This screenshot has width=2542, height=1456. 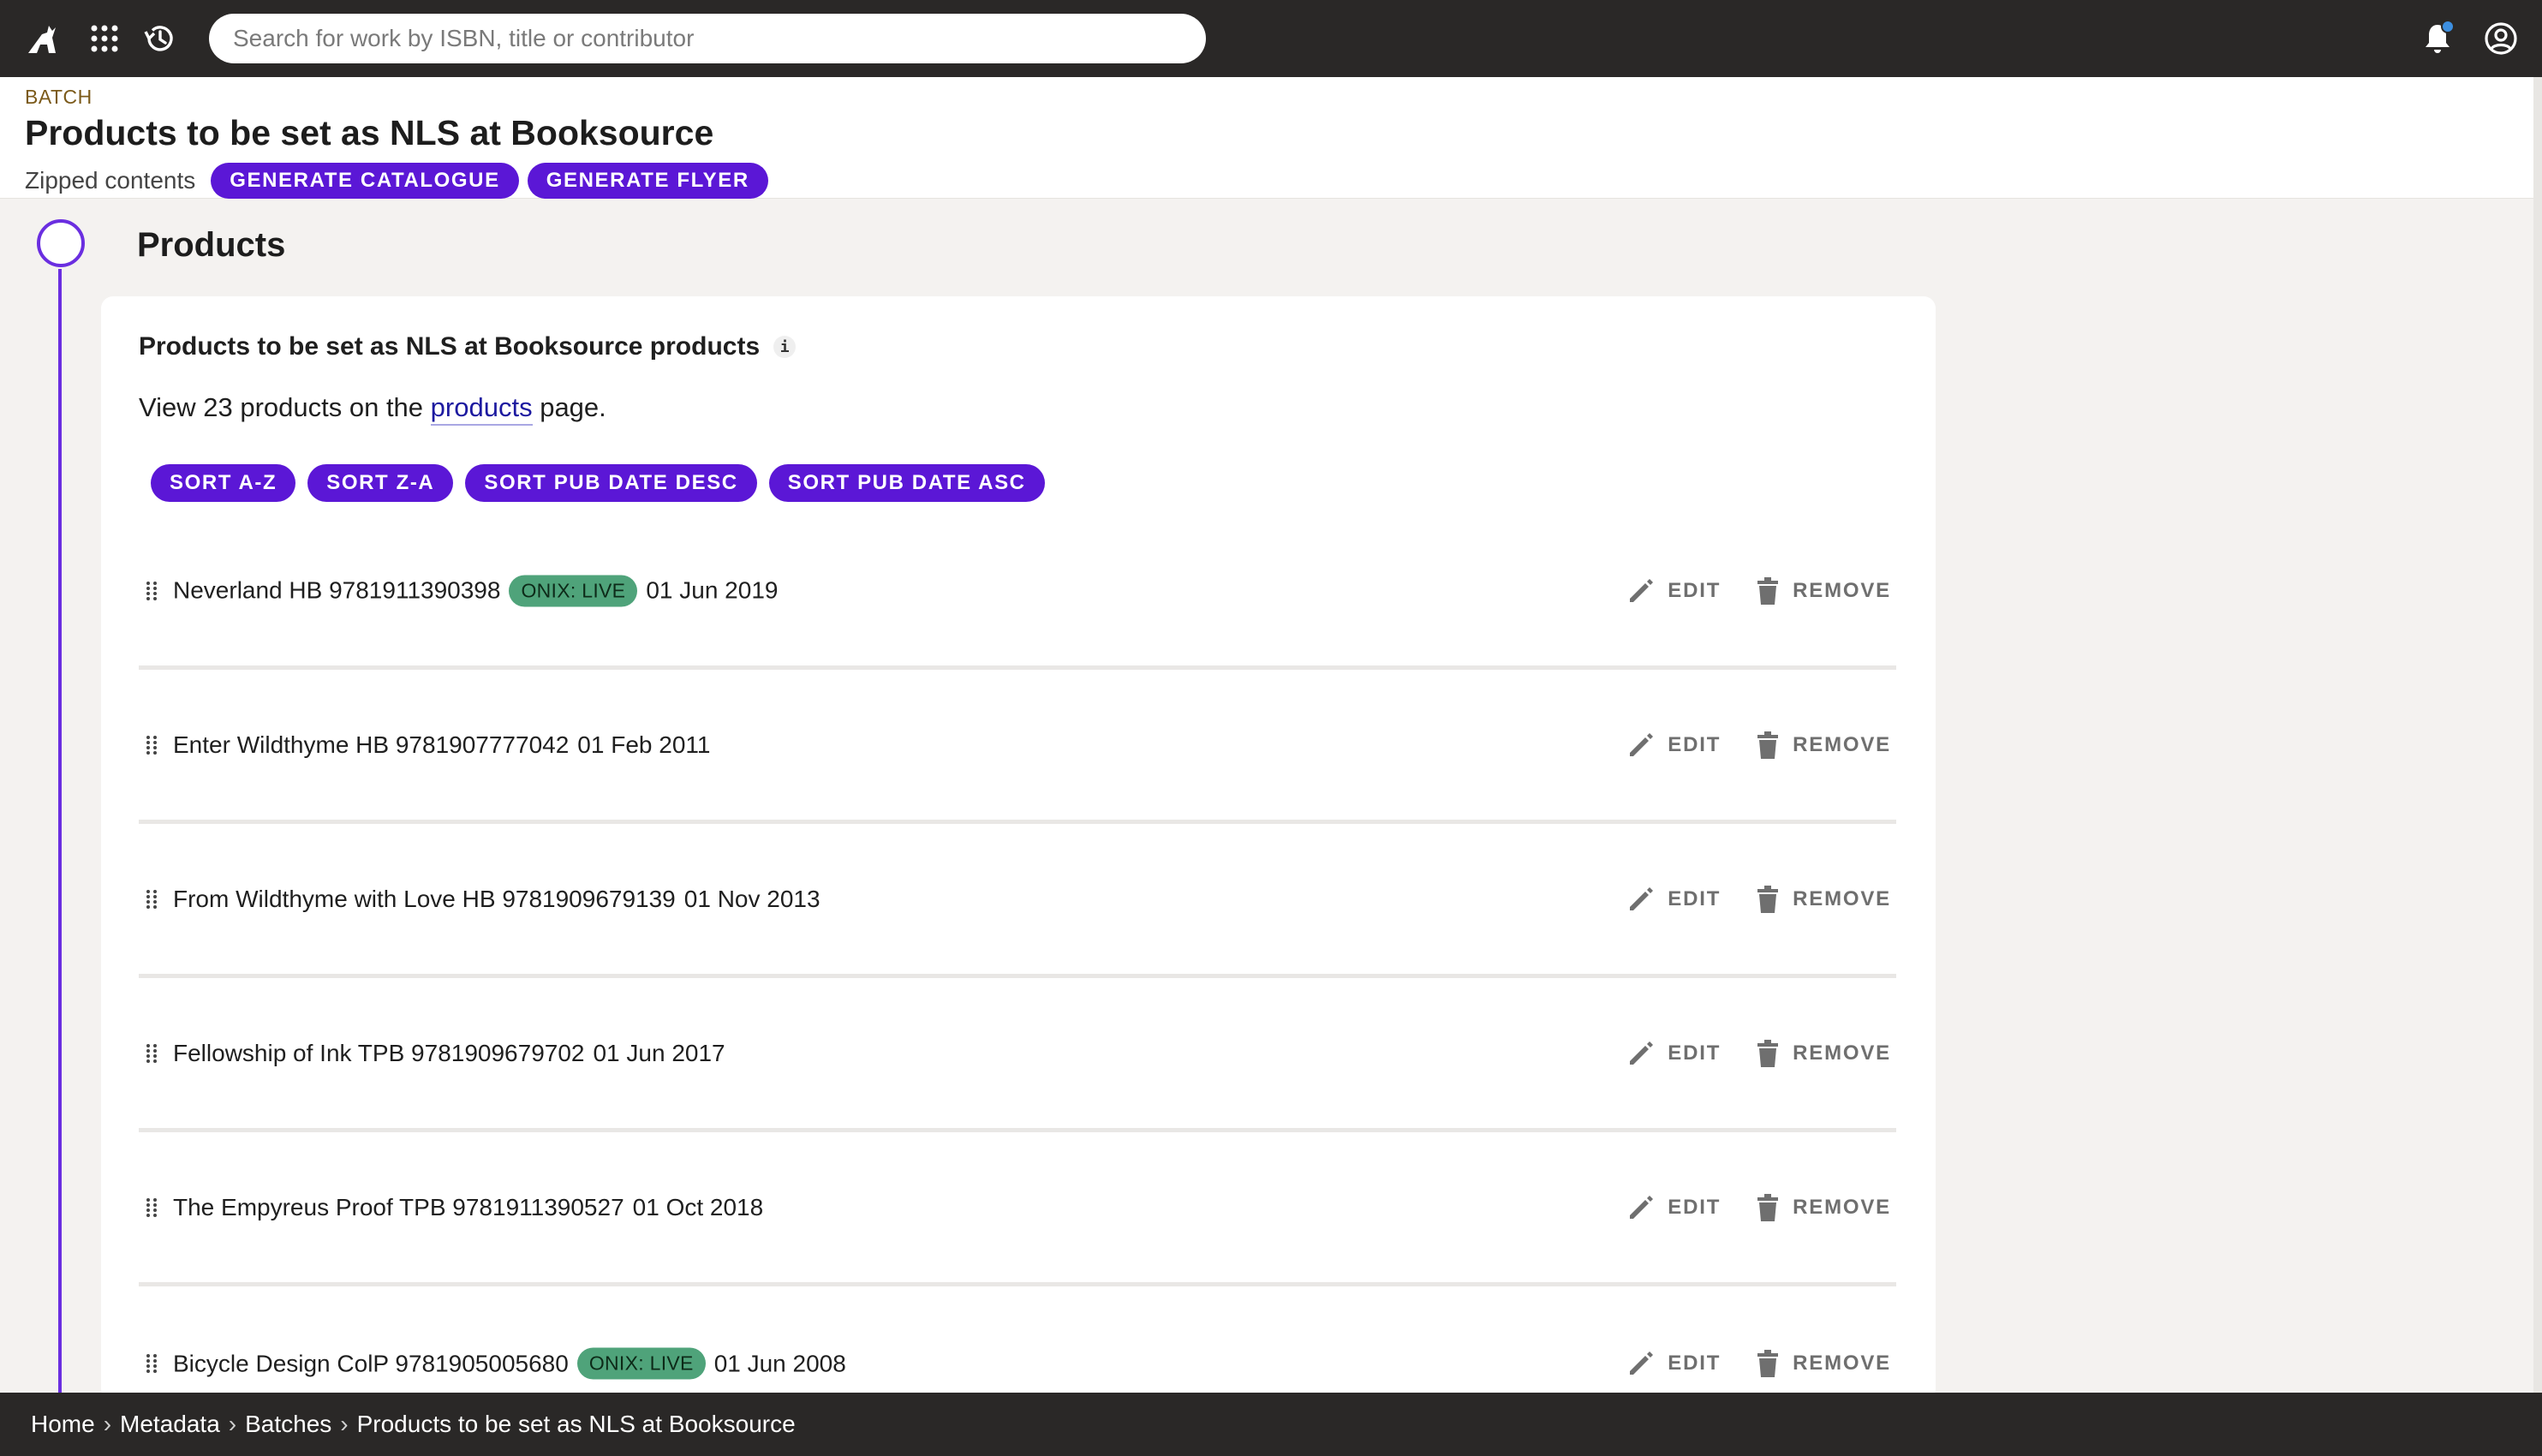 I want to click on sort-pub-date-asc-button: SORT PUB DATE ASC, so click(x=906, y=483).